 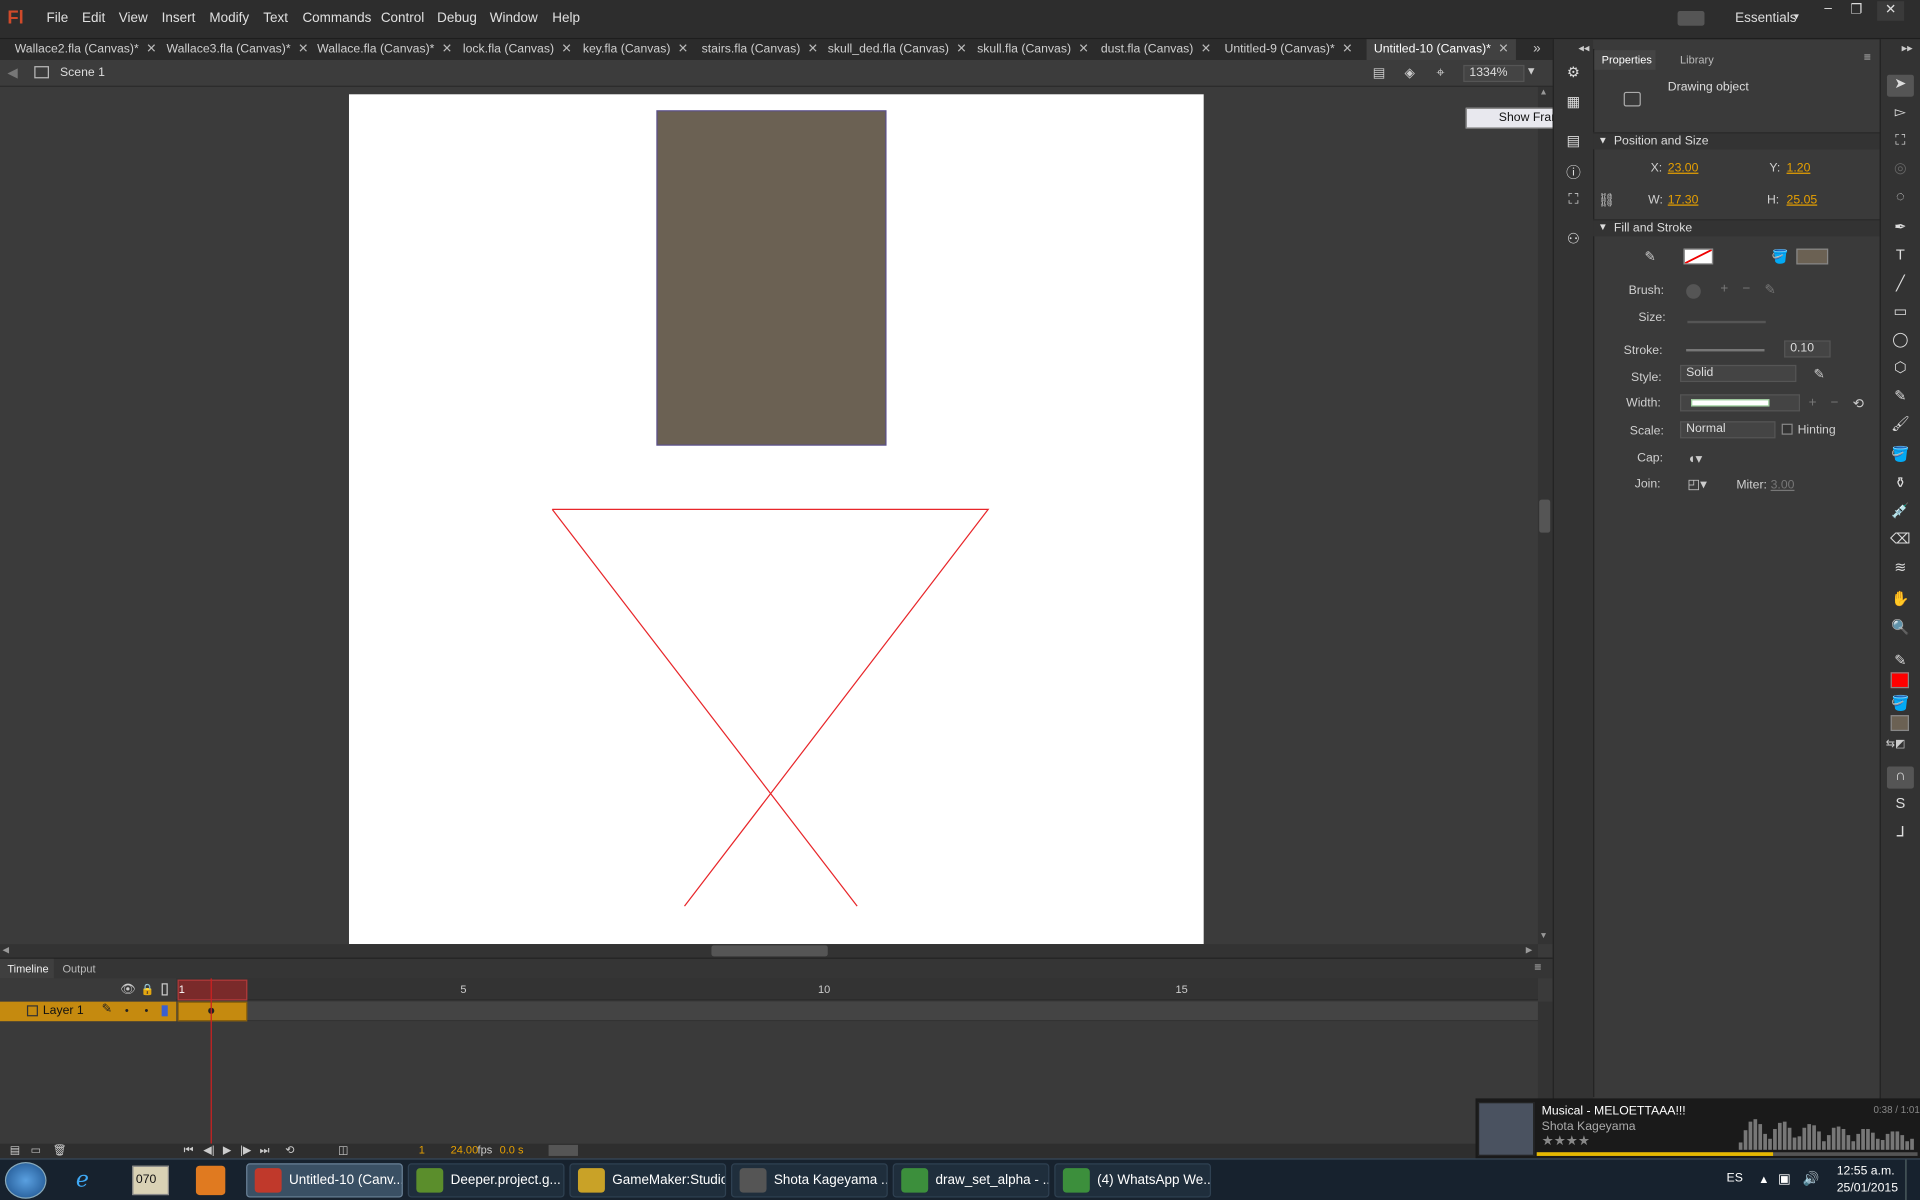 I want to click on position-size-section: ▼ Position and Size, so click(x=1736, y=141).